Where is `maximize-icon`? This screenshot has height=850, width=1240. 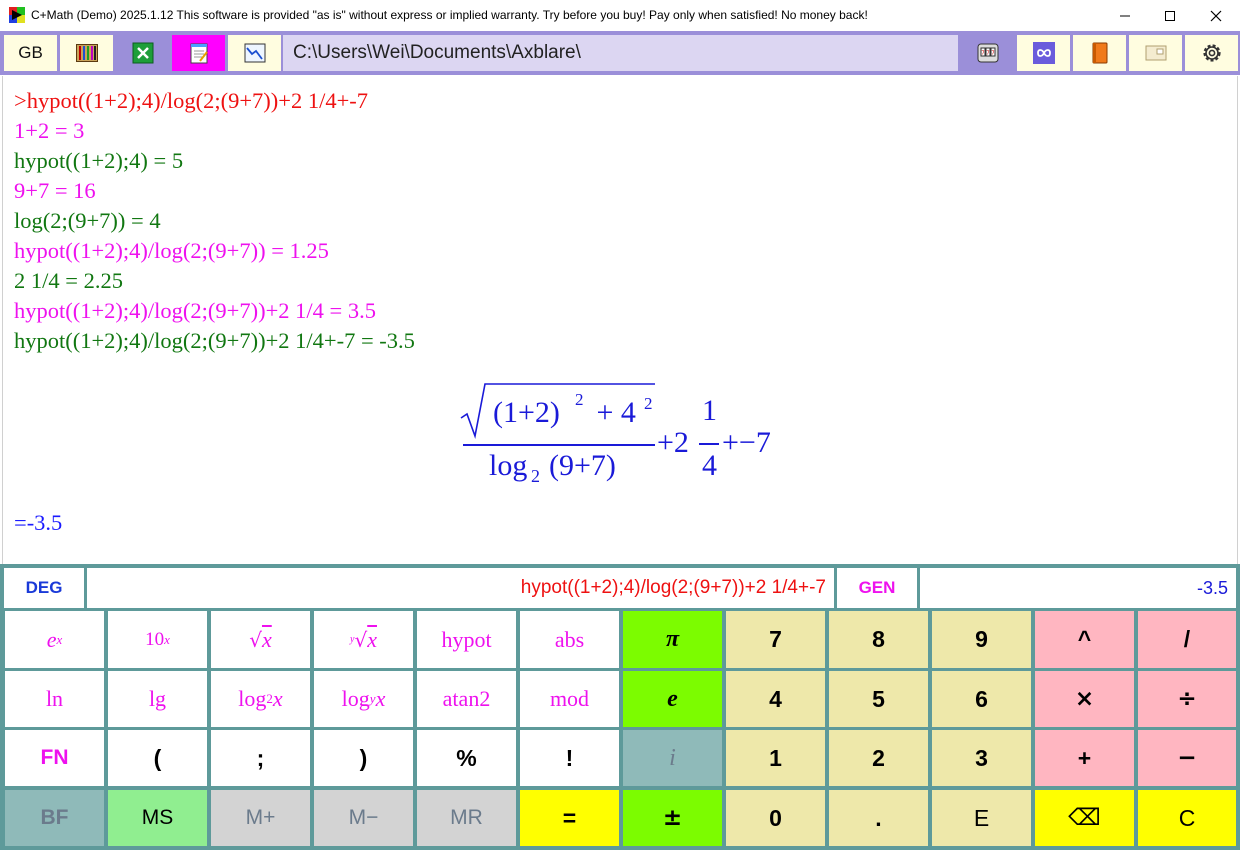 maximize-icon is located at coordinates (1170, 15).